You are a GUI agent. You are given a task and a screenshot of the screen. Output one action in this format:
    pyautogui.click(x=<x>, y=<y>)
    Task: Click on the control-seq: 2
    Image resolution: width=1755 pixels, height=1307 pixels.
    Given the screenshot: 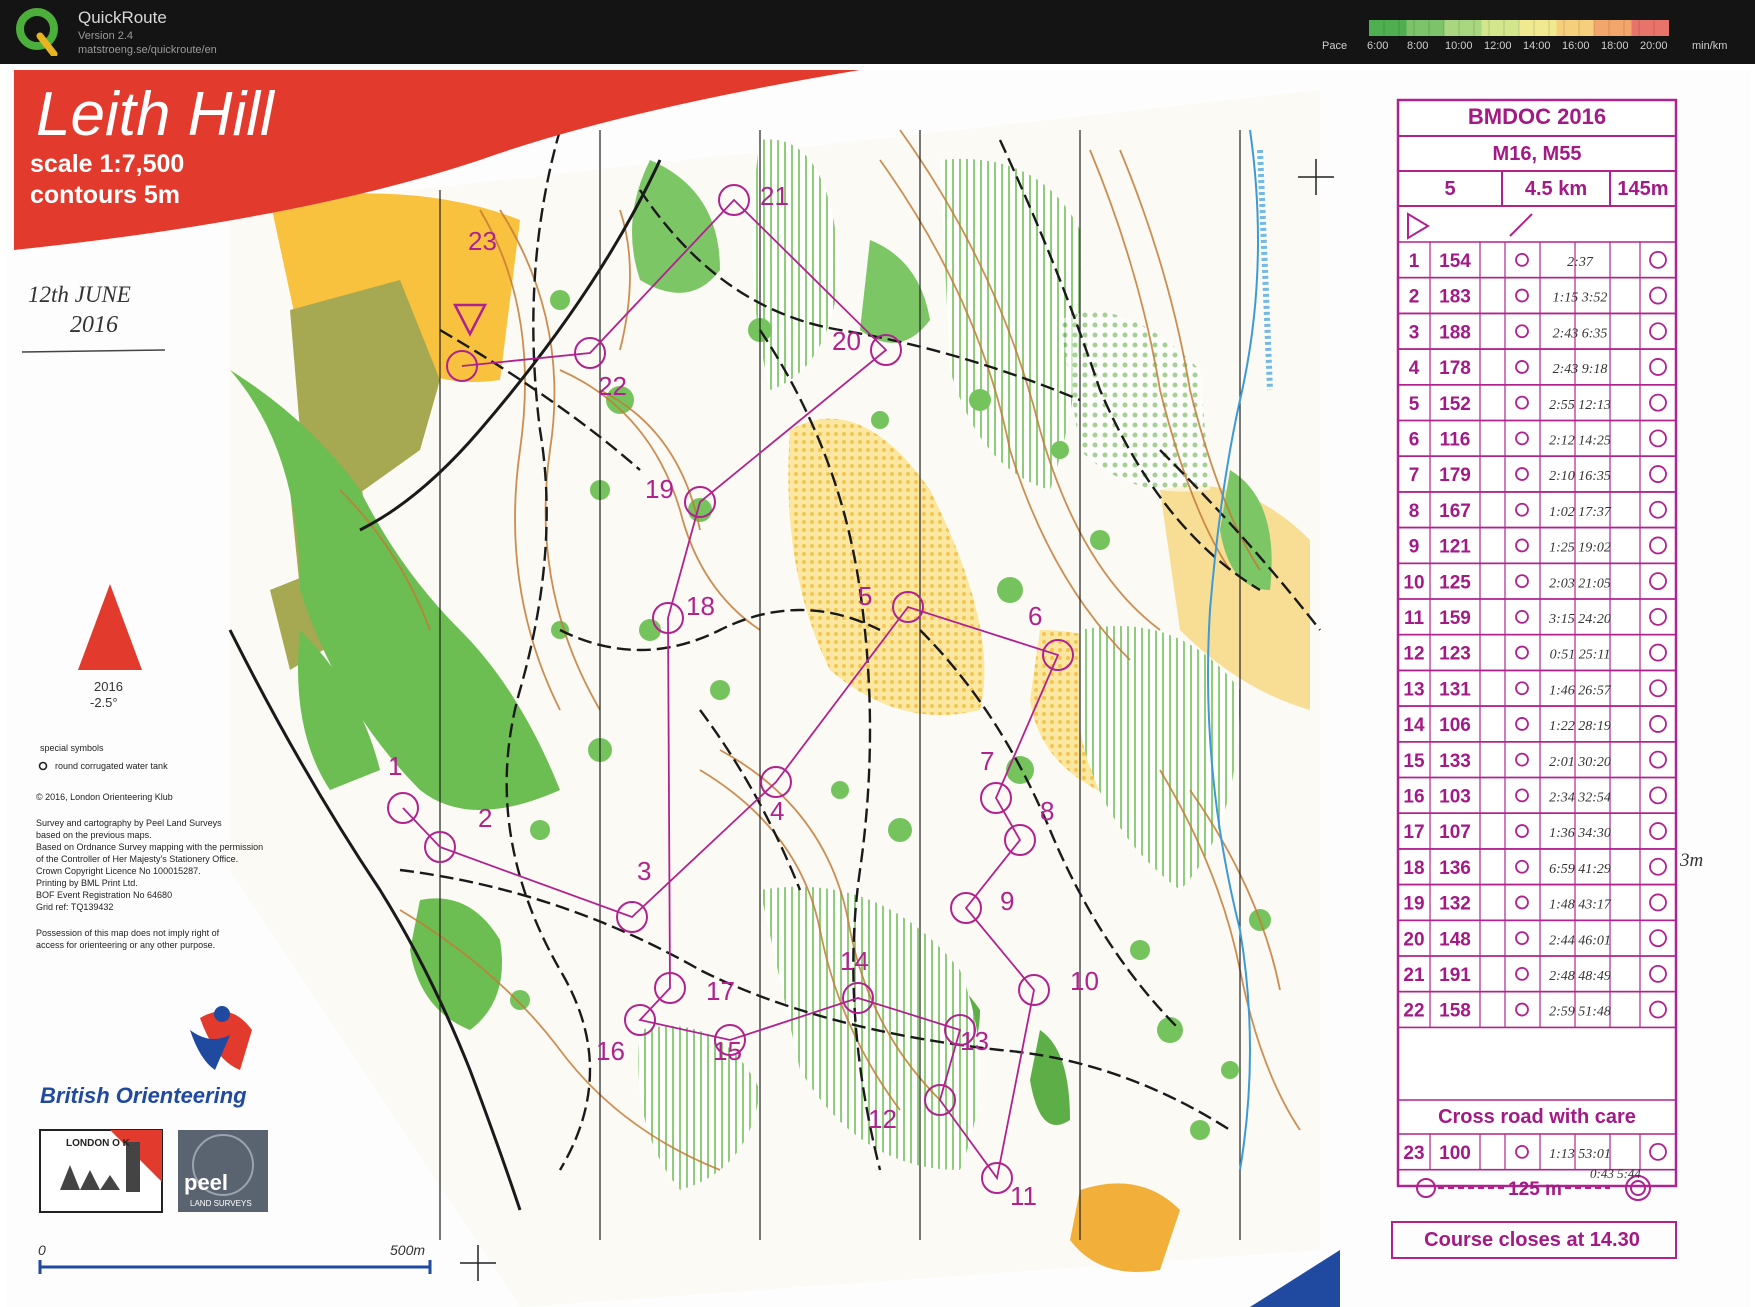 What is the action you would take?
    pyautogui.click(x=1414, y=297)
    